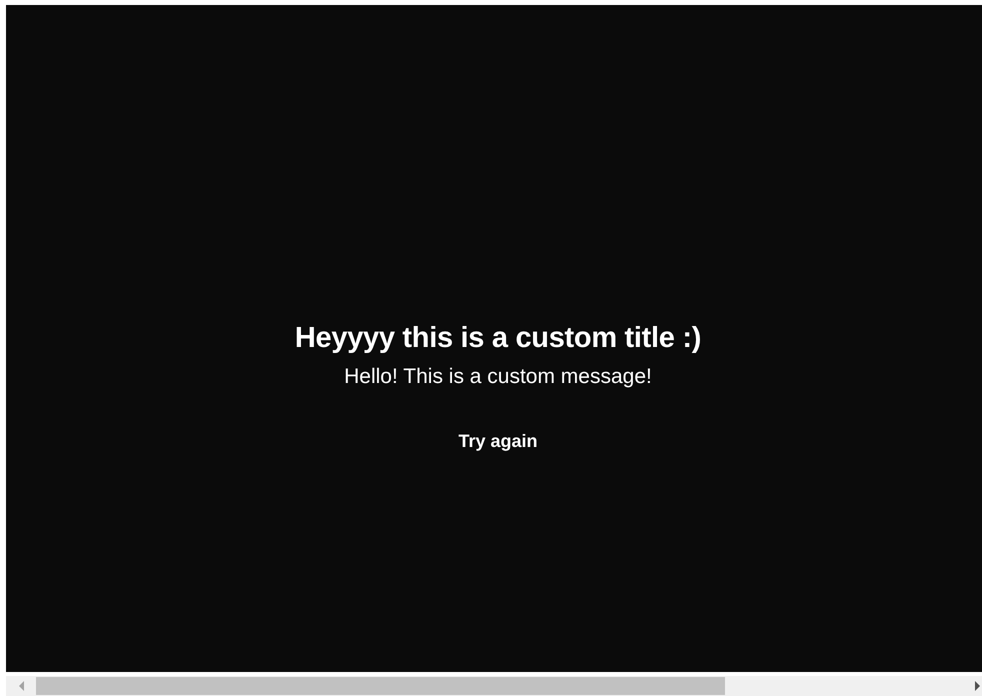 The height and width of the screenshot is (696, 982). Describe the element at coordinates (22, 686) in the screenshot. I see `scroll-left-icon` at that location.